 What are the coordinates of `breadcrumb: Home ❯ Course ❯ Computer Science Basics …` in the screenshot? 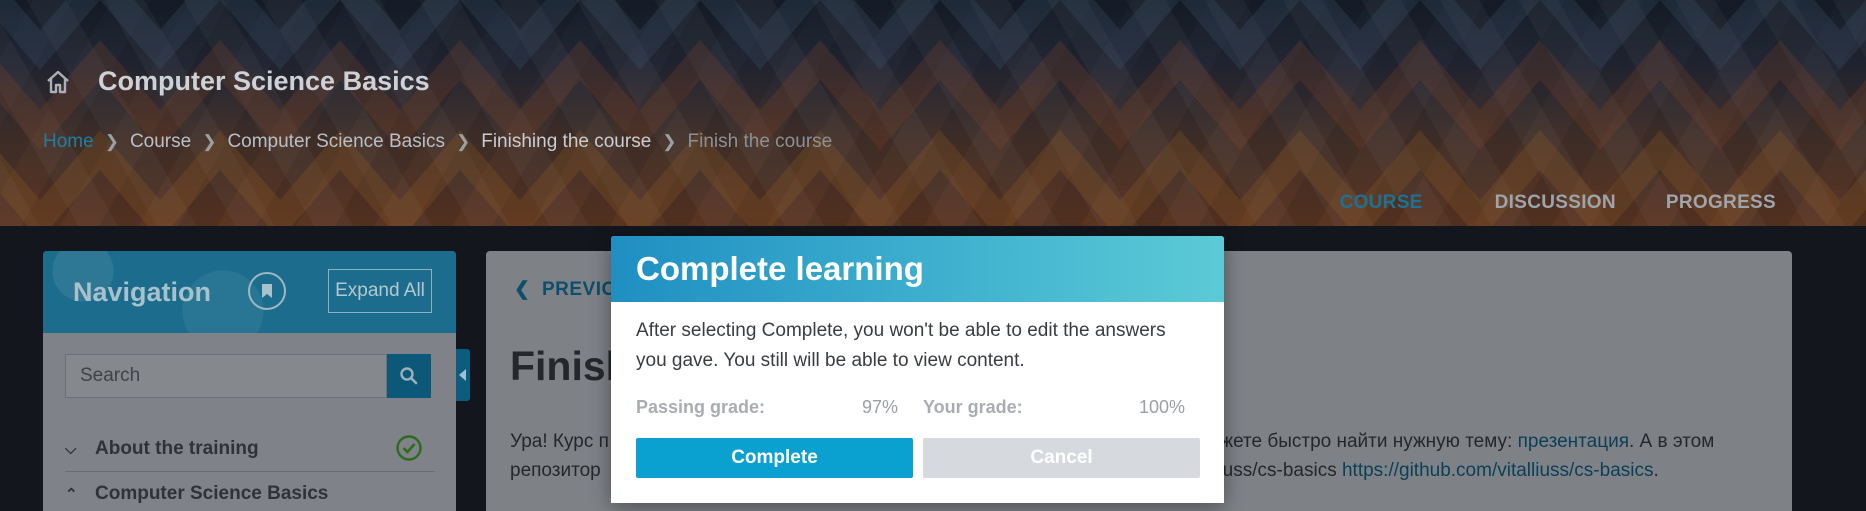 It's located at (437, 142).